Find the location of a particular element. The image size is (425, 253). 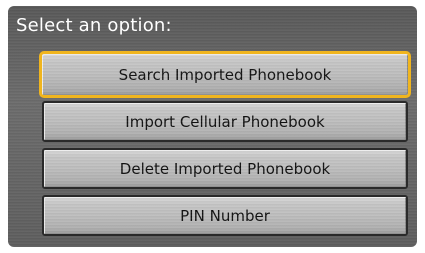

delete-imported-phonebook-button: Delete Imported Phonebook is located at coordinates (225, 168).